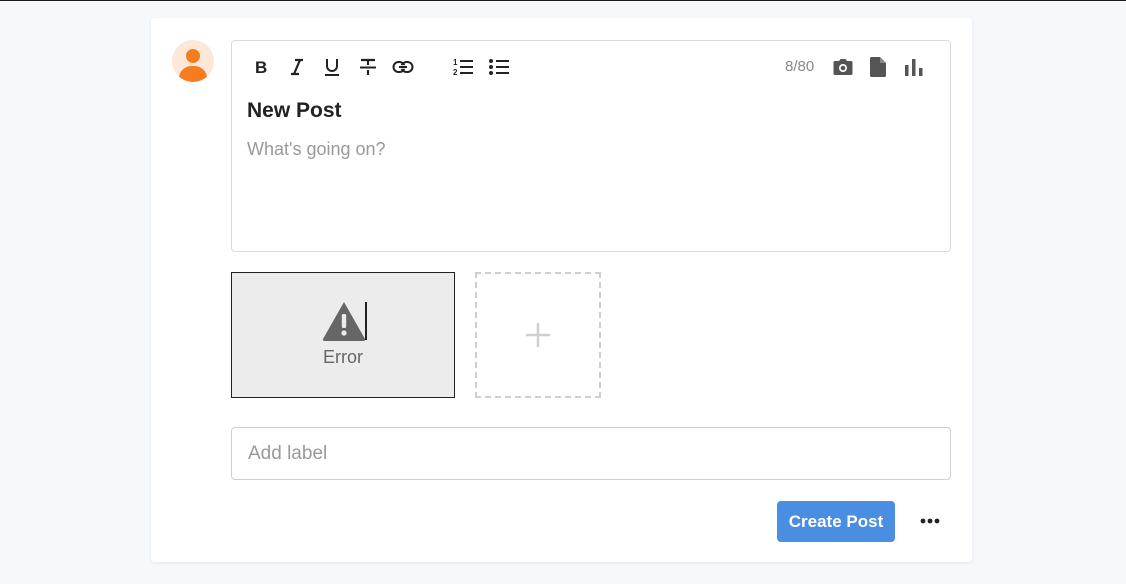 The image size is (1126, 584). I want to click on link-button, so click(403, 67).